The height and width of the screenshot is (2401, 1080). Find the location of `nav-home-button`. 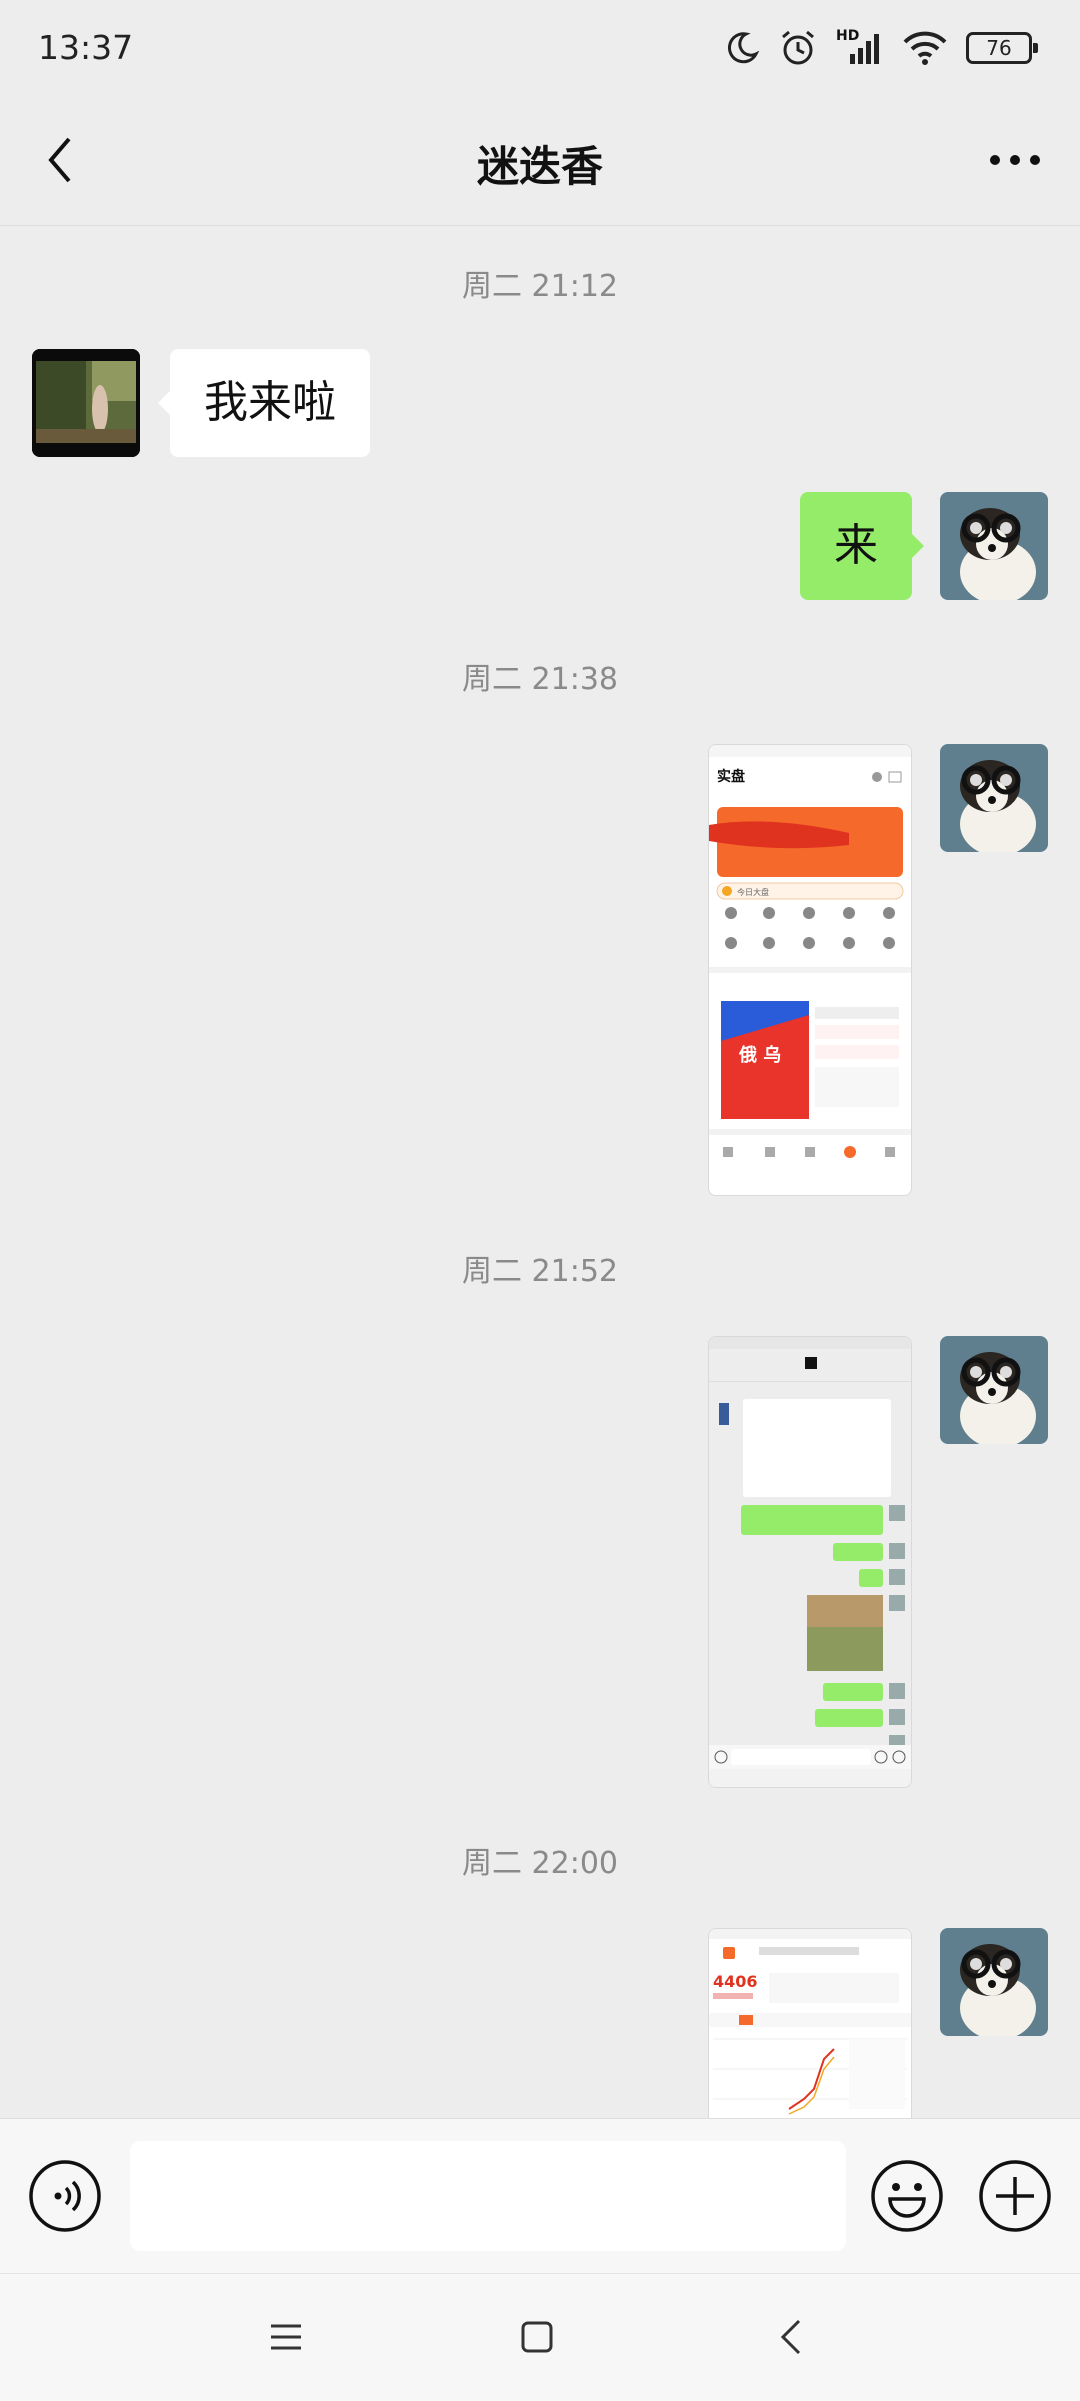

nav-home-button is located at coordinates (537, 2337).